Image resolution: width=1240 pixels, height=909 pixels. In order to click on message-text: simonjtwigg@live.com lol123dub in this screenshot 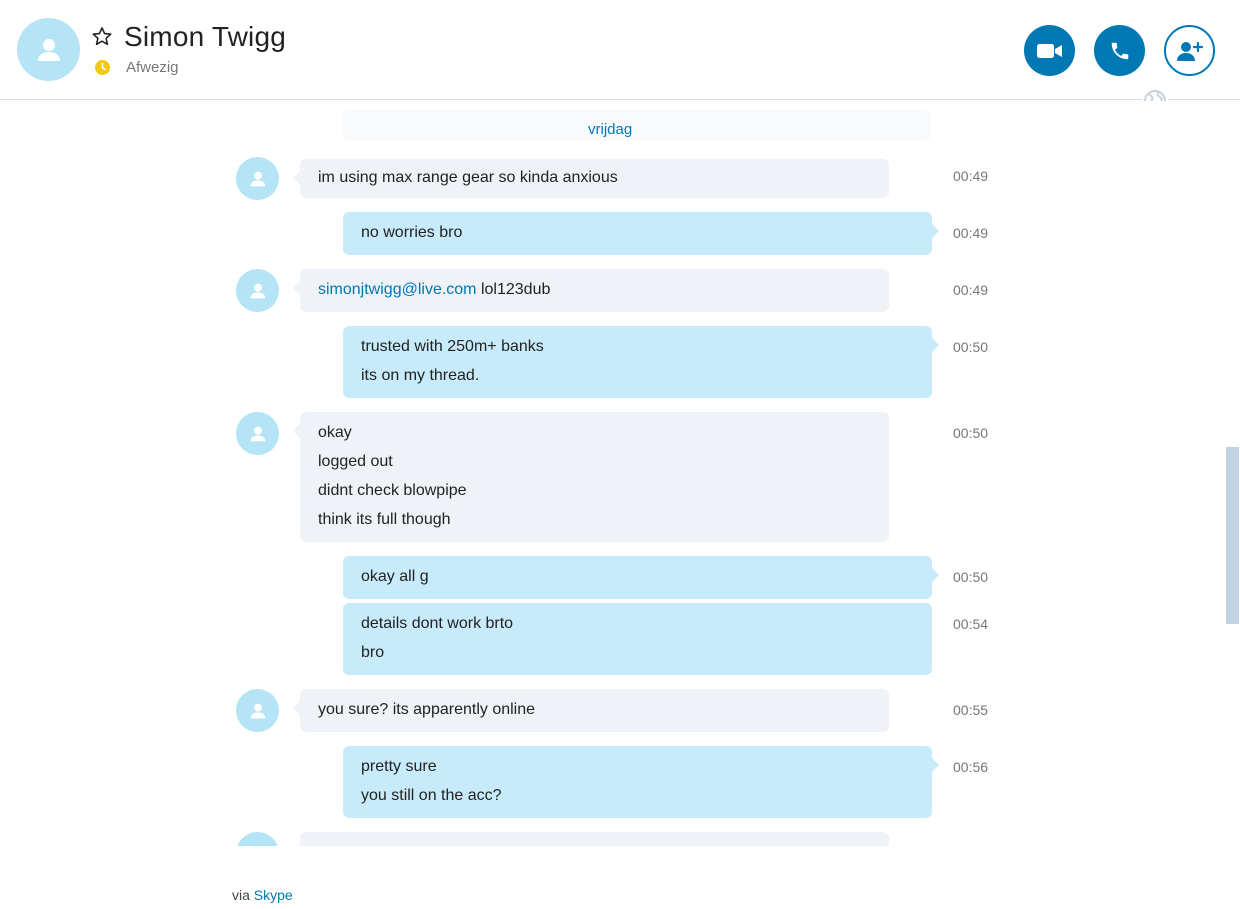, I will do `click(594, 289)`.